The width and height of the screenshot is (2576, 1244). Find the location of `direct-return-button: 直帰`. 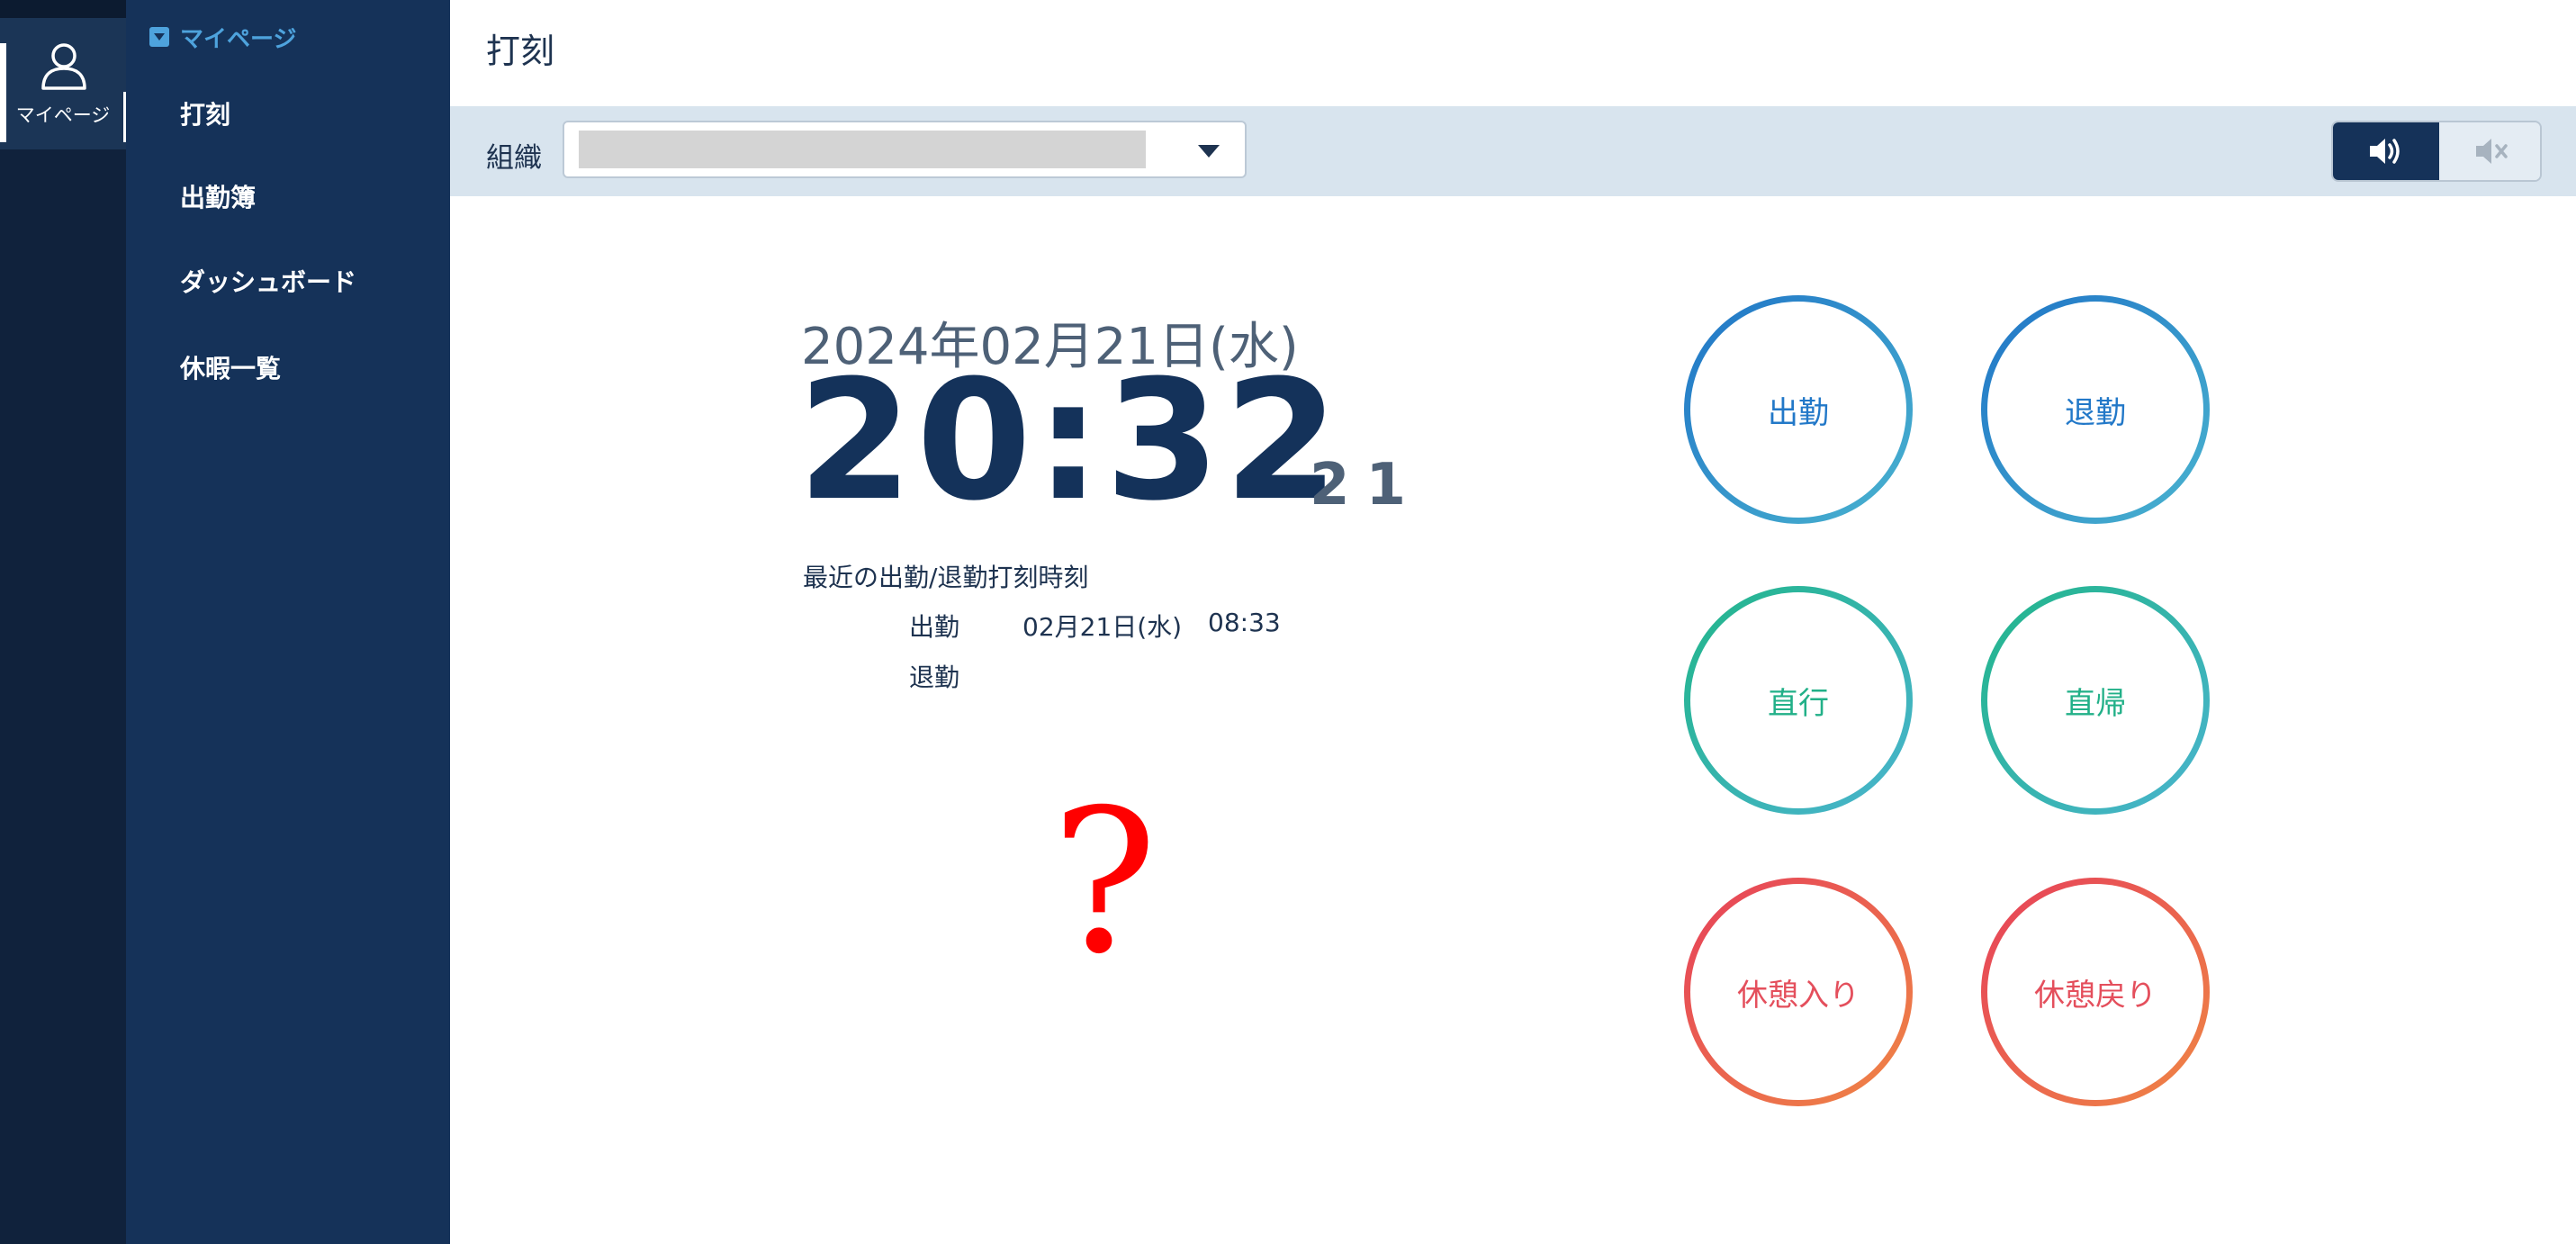

direct-return-button: 直帰 is located at coordinates (2095, 700).